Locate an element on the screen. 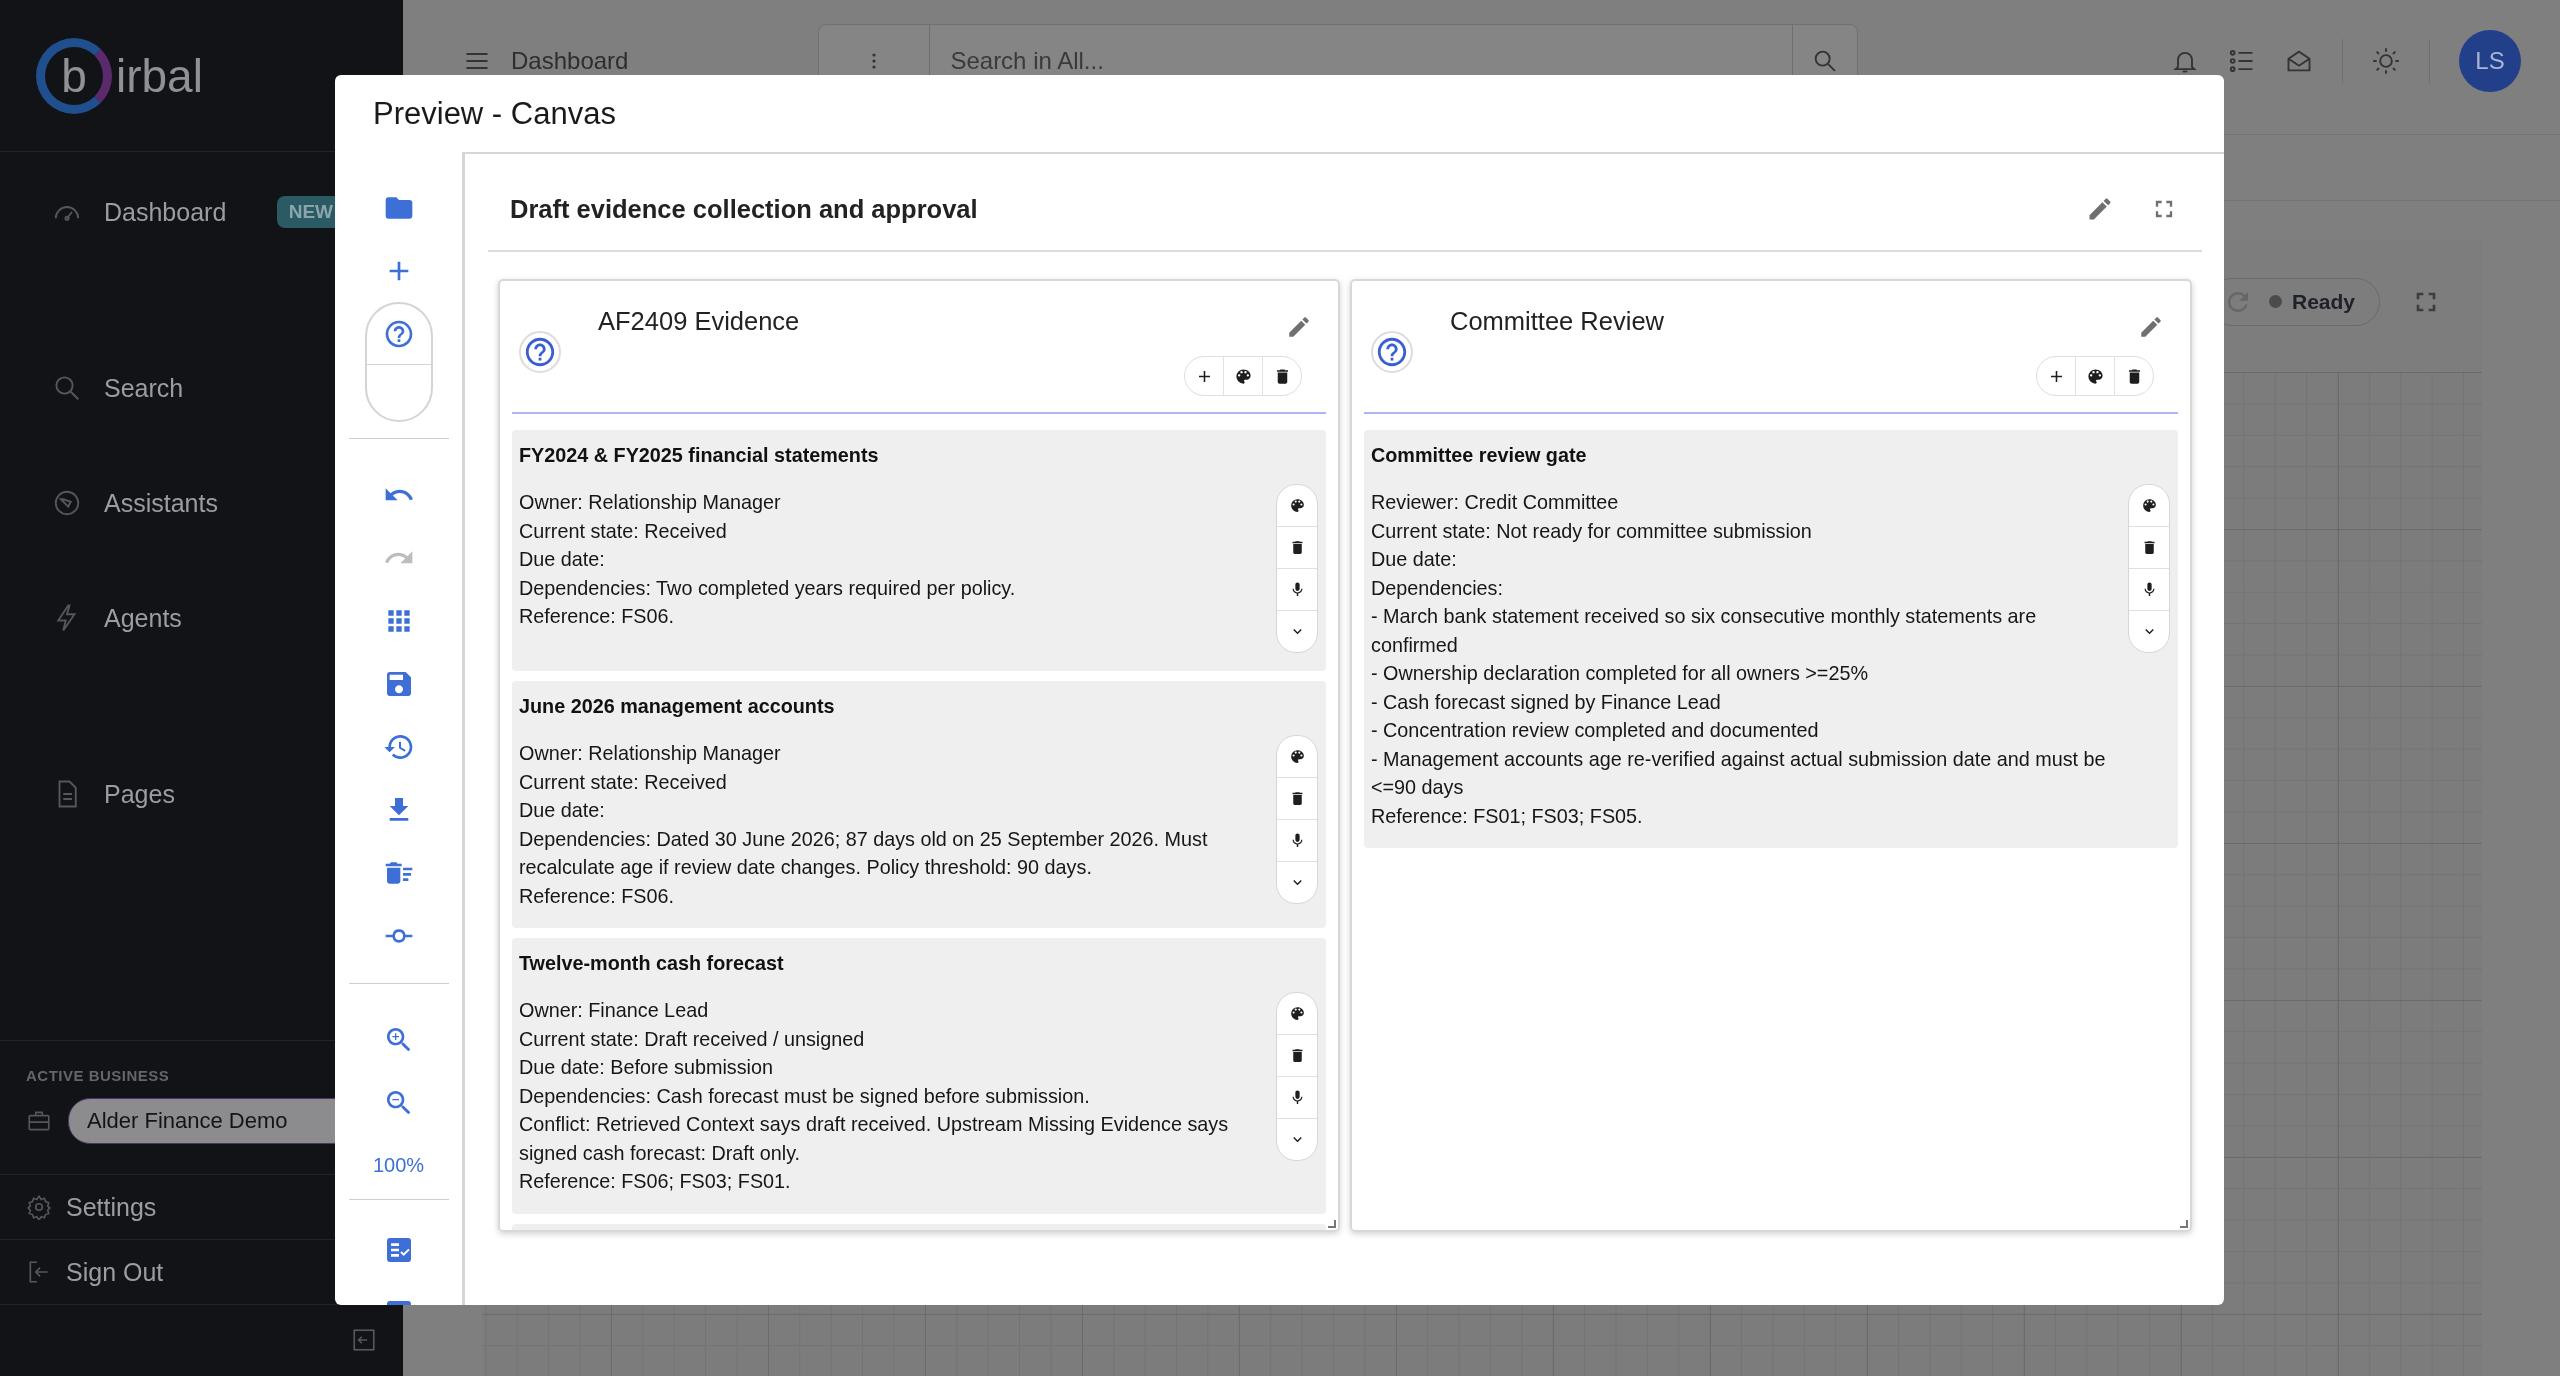  zoom-level: 100% is located at coordinates (398, 1165).